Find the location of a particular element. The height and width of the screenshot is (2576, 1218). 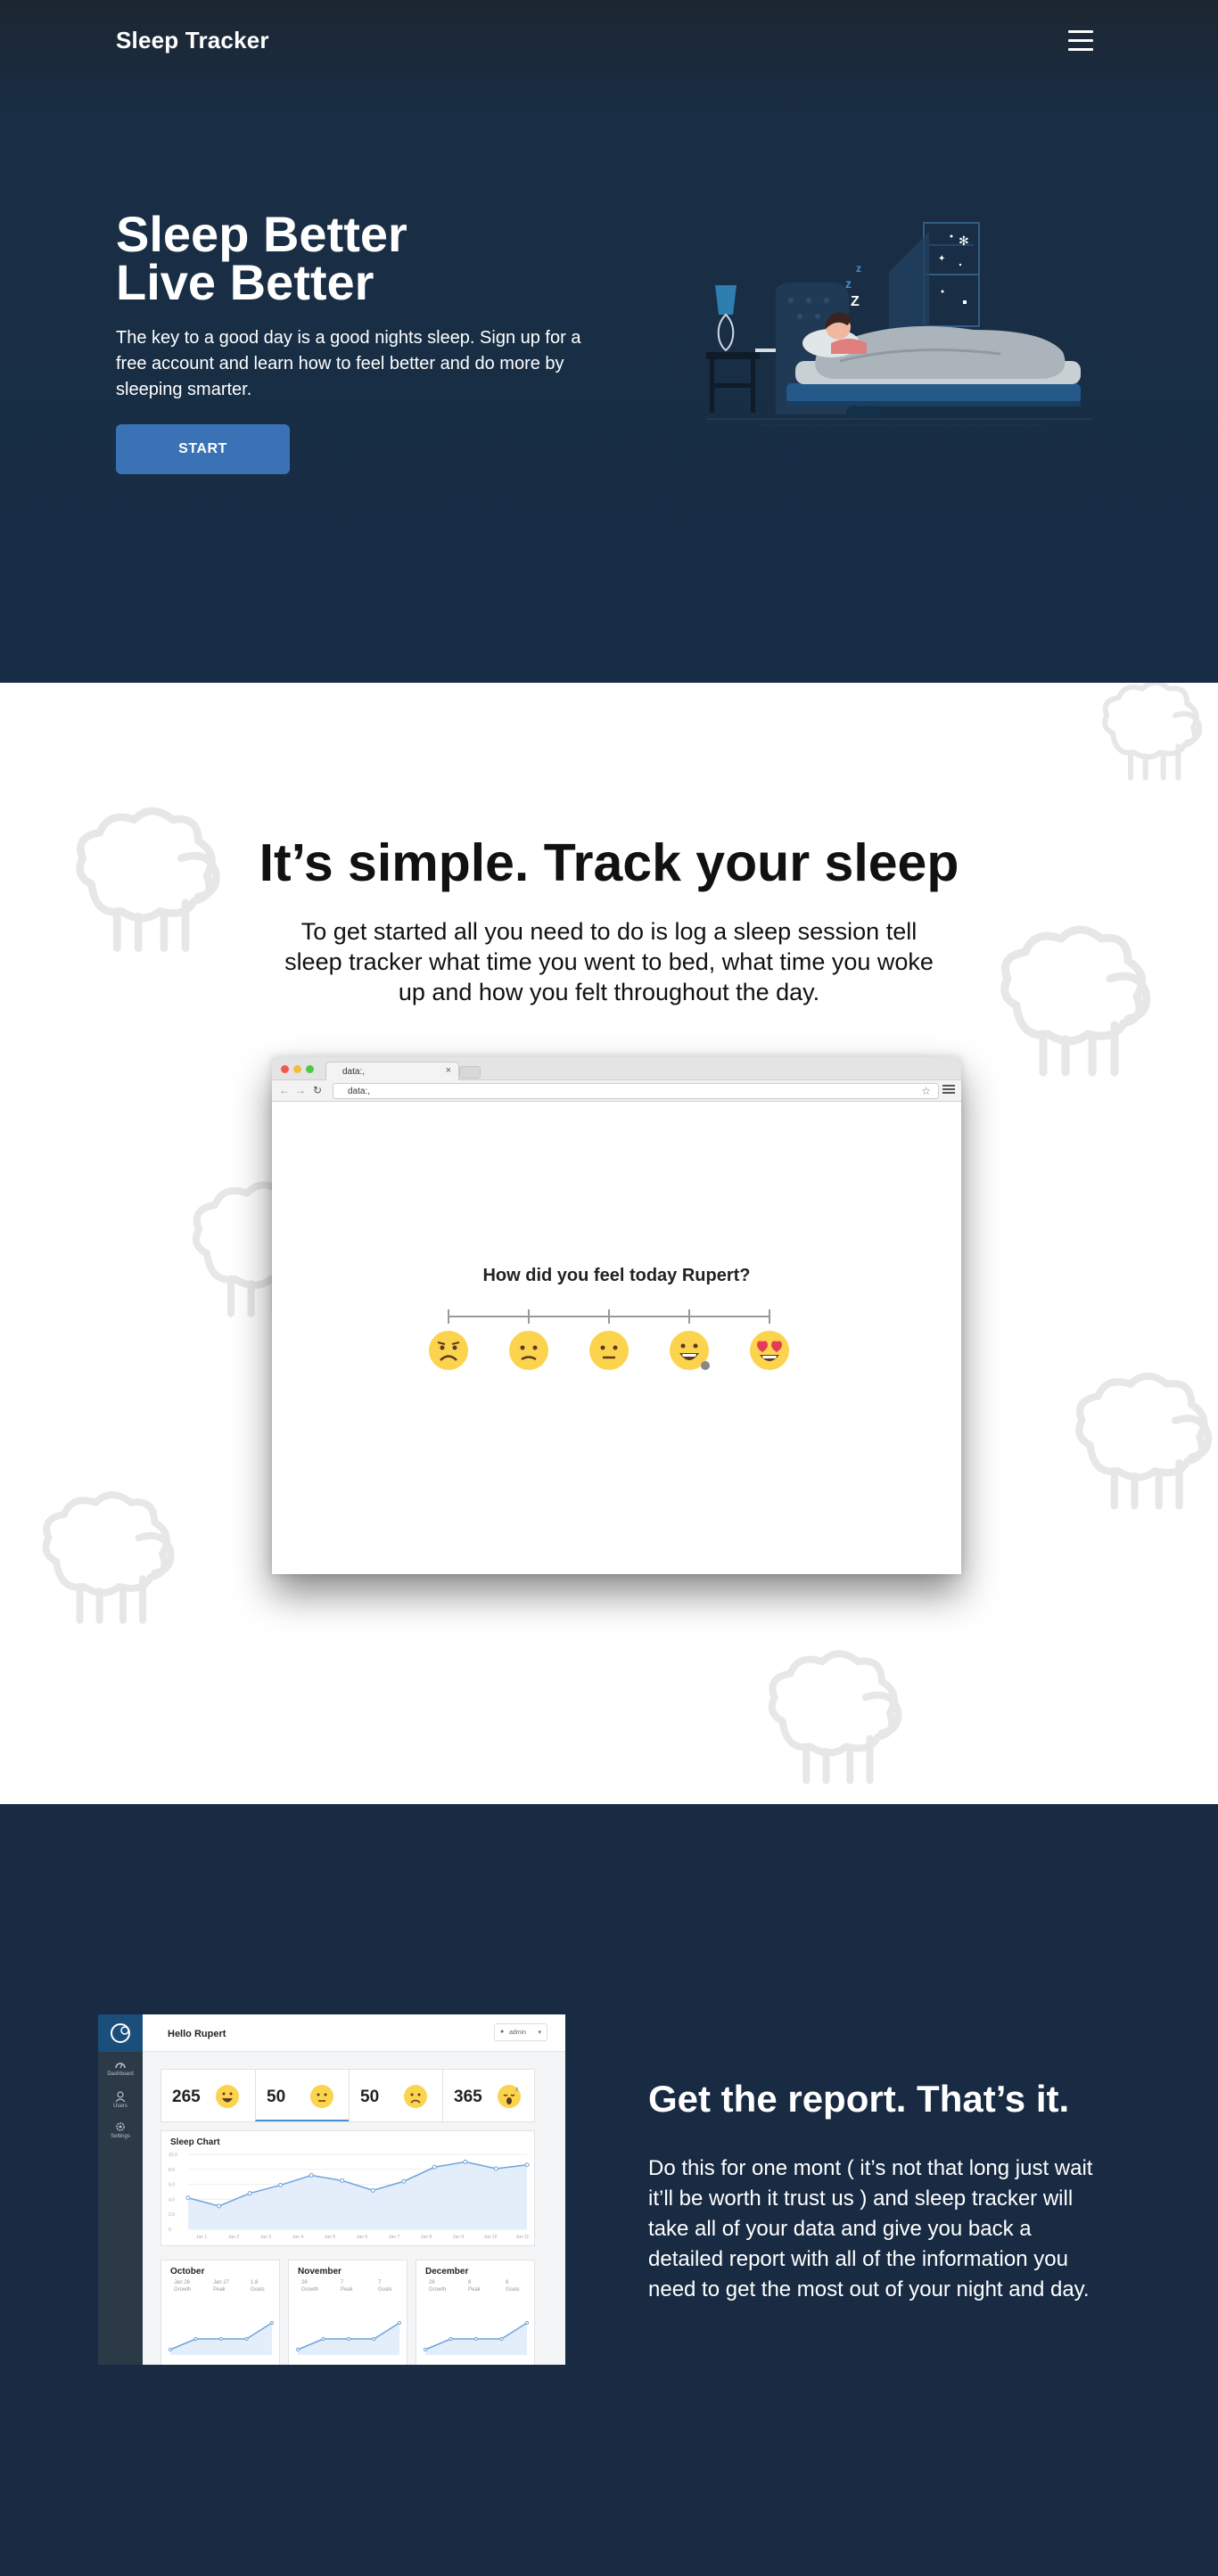

sleeping-person-illustration: ✻ ✦ z z Z is located at coordinates (900, 324).